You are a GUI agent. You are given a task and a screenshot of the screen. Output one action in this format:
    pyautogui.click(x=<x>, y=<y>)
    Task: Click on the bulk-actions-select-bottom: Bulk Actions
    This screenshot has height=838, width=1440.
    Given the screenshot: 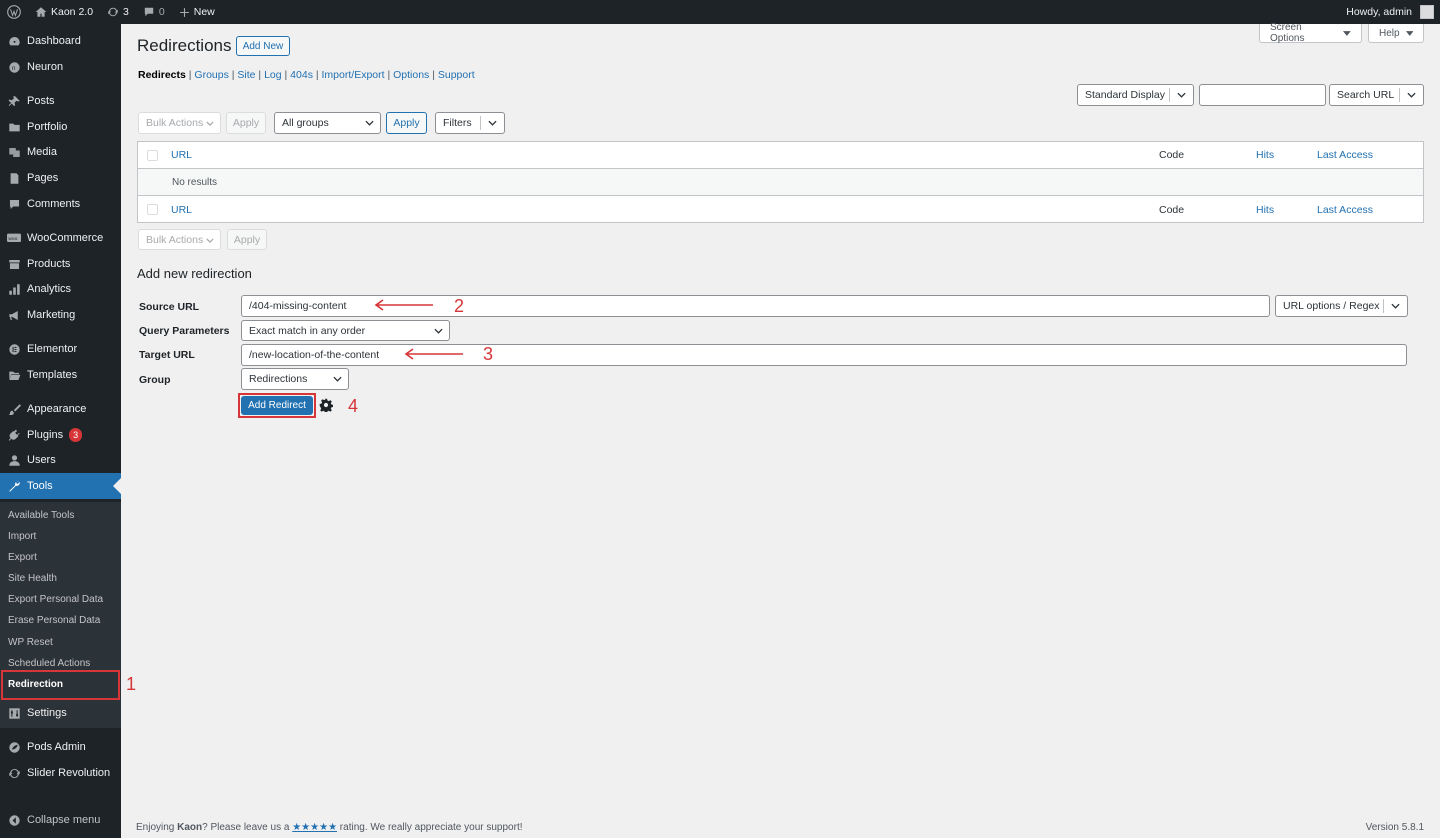 What is the action you would take?
    pyautogui.click(x=179, y=239)
    